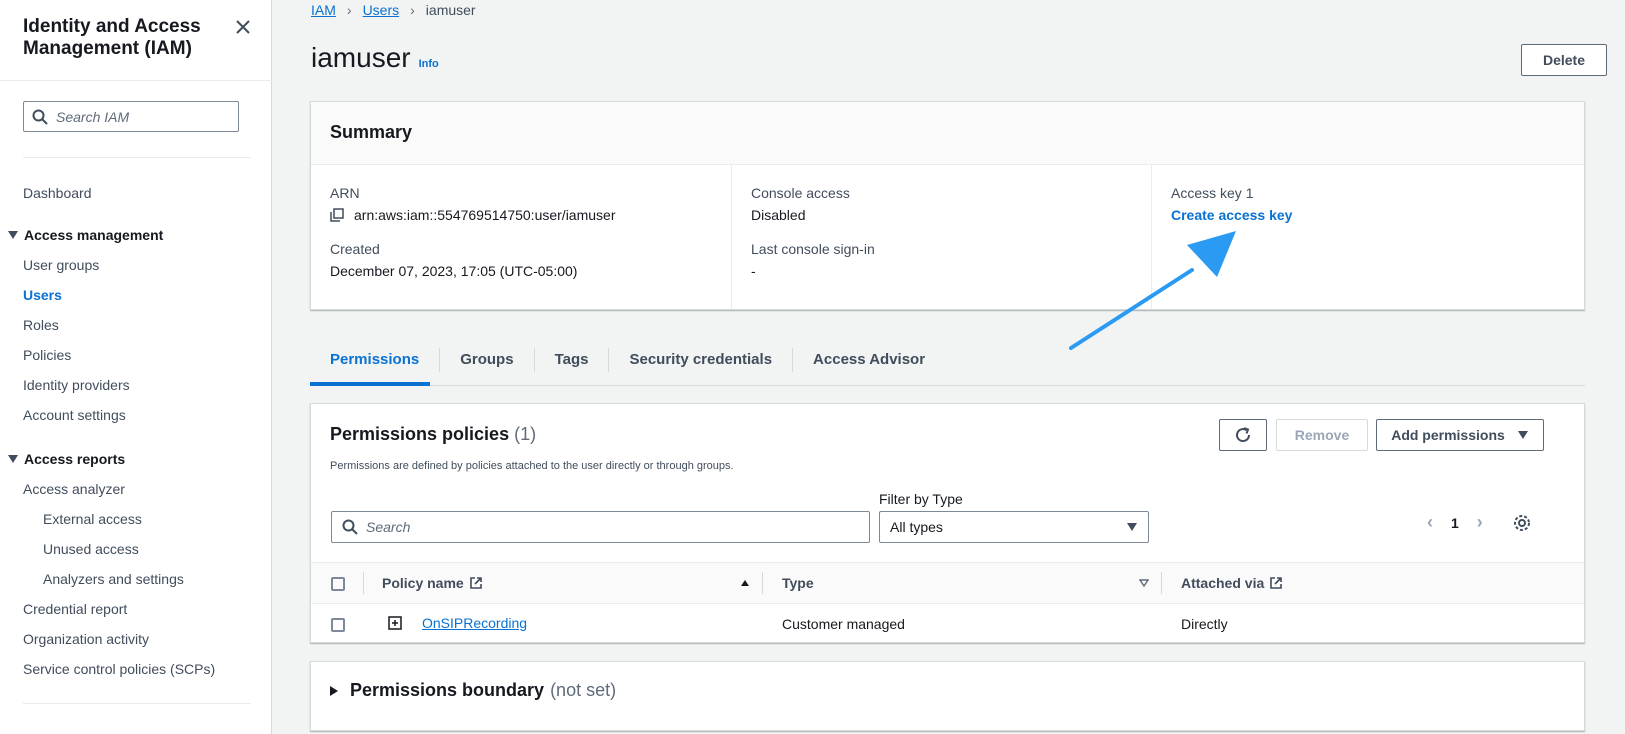 This screenshot has height=734, width=1625. I want to click on expand-icon, so click(395, 623).